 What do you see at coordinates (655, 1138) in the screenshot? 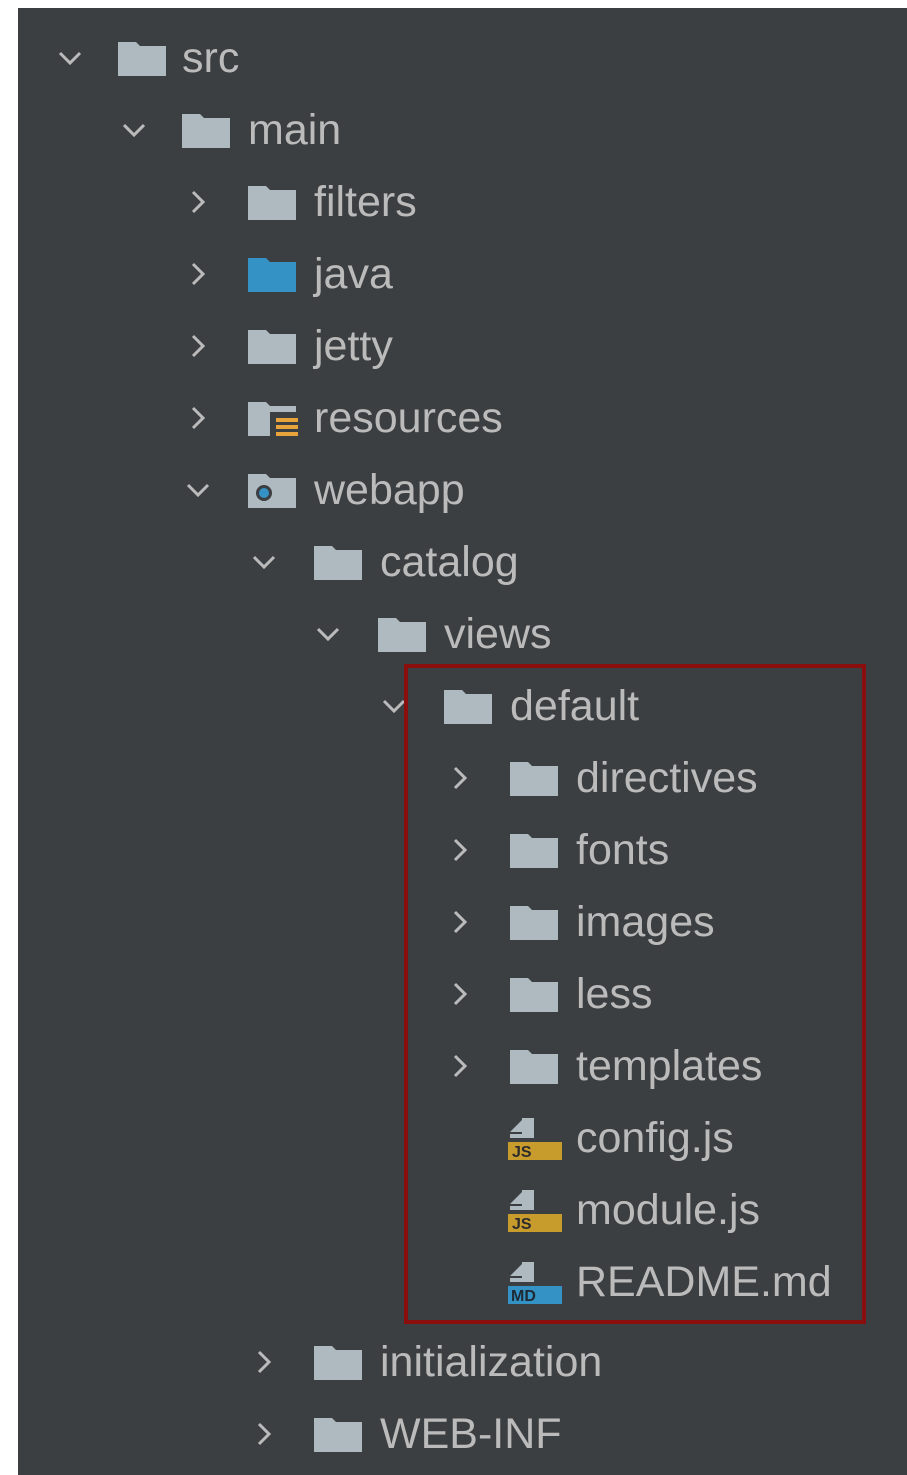
I see `tree-item-label: config.js` at bounding box center [655, 1138].